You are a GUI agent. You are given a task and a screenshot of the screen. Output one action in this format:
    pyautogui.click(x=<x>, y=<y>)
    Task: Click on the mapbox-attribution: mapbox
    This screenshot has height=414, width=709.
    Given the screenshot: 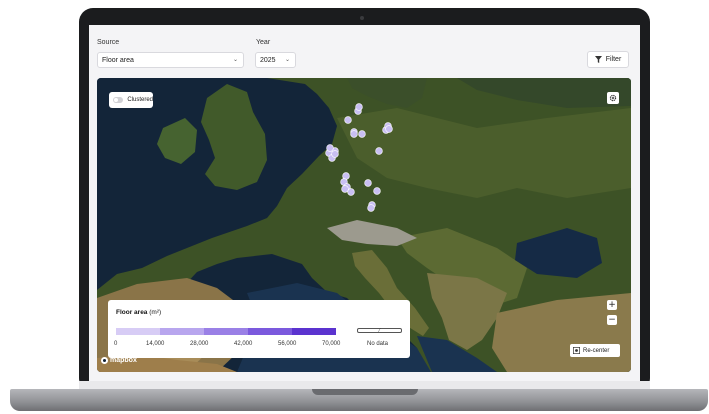 What is the action you would take?
    pyautogui.click(x=119, y=360)
    